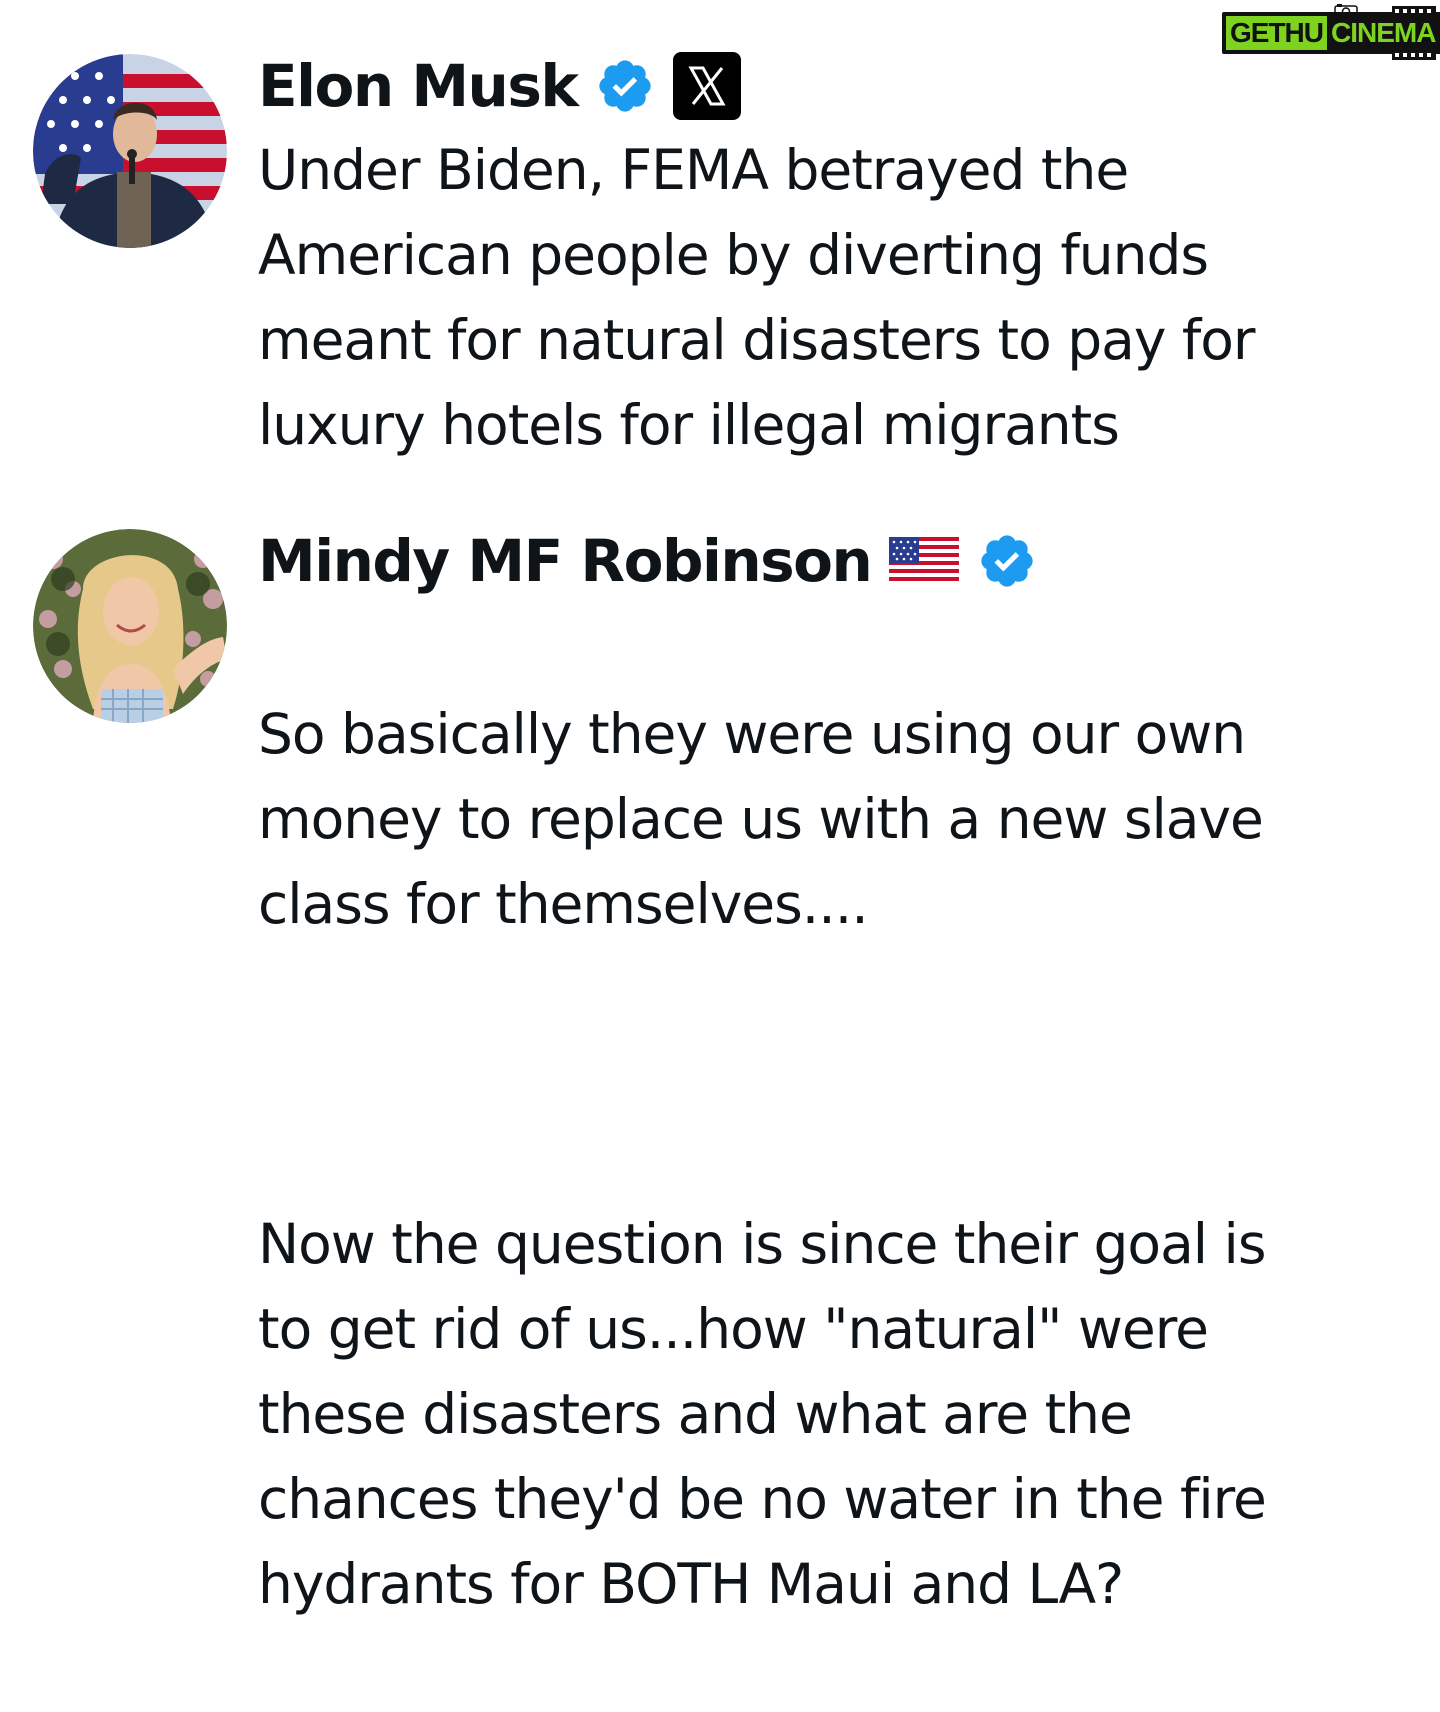 The height and width of the screenshot is (1712, 1440). Describe the element at coordinates (418, 86) in the screenshot. I see `author-name: Elon Musk` at that location.